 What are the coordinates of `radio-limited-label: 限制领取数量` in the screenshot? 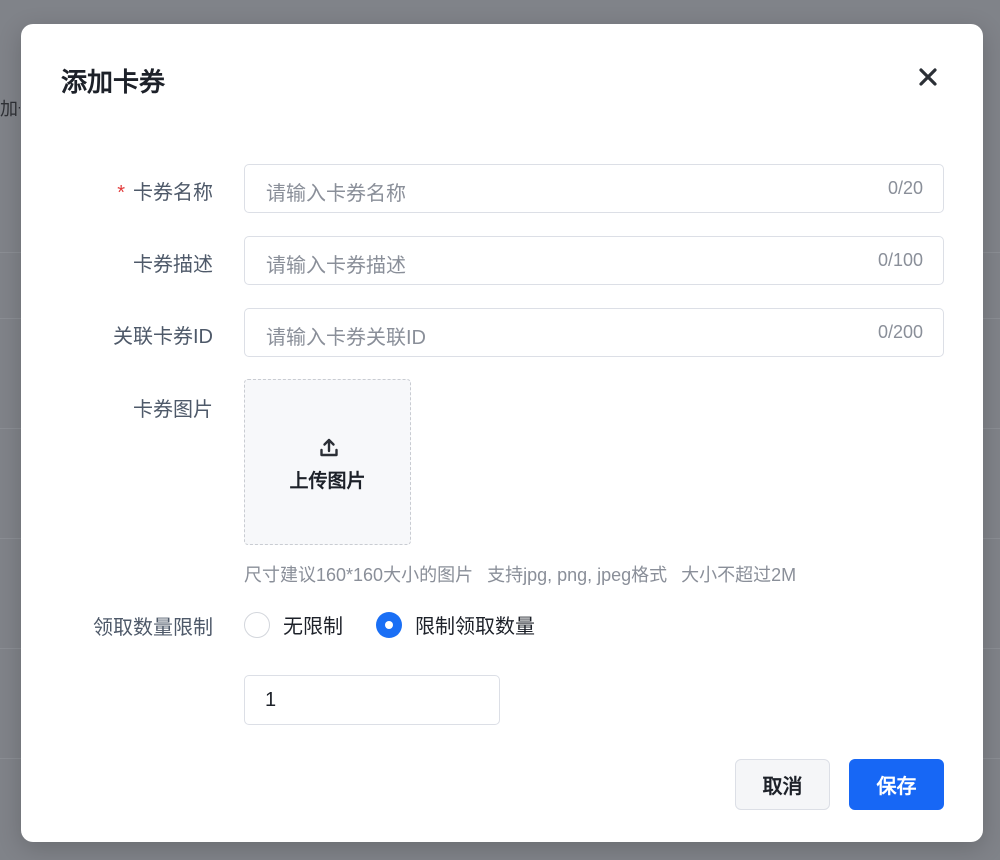 It's located at (475, 627).